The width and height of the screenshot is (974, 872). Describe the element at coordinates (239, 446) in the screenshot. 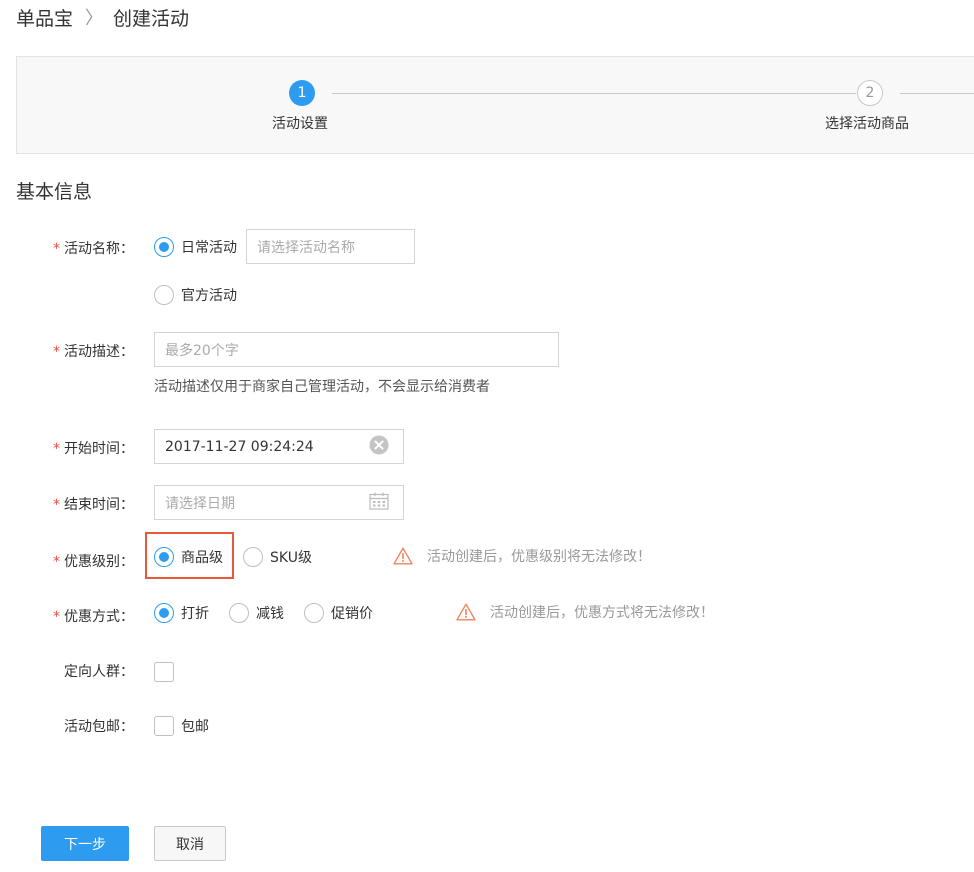

I see `start-time-value: 2017-11-27 09:24:24` at that location.